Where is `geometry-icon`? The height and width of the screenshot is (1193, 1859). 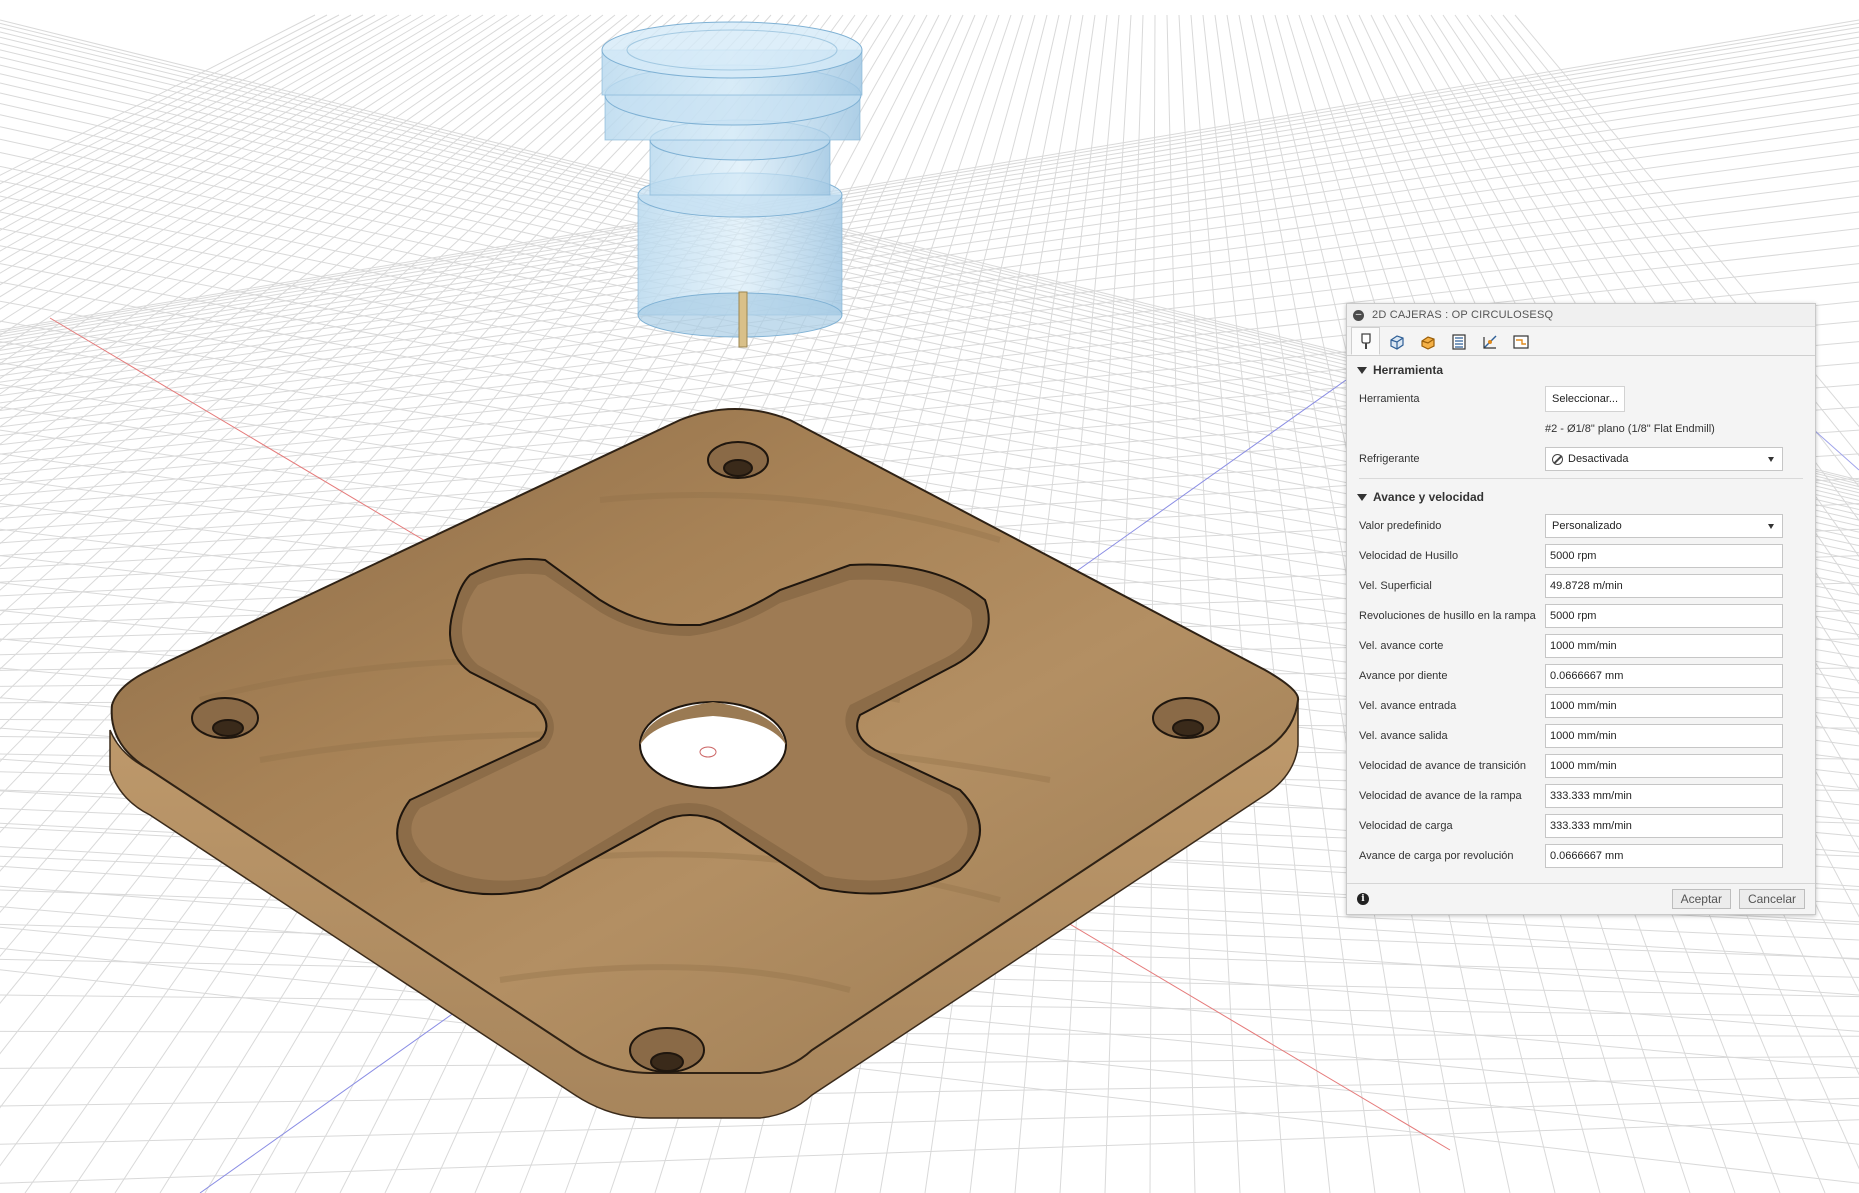
geometry-icon is located at coordinates (1396, 342).